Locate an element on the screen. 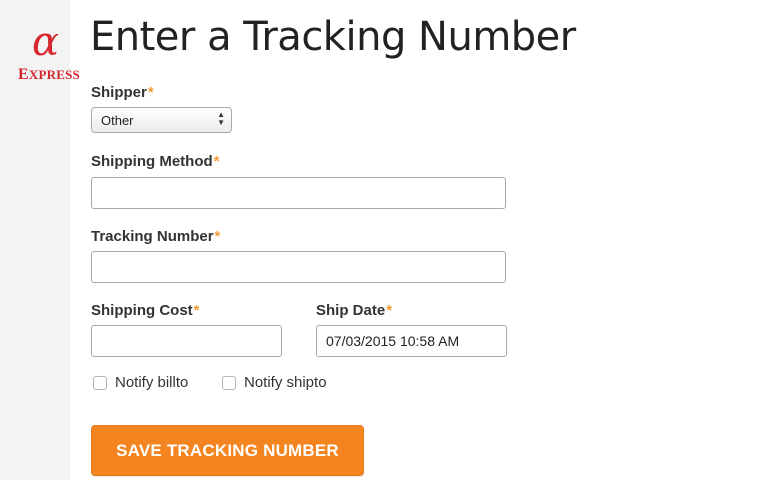 Image resolution: width=768 pixels, height=480 pixels. select-arrows-icon: ▲ ▼ is located at coordinates (221, 118).